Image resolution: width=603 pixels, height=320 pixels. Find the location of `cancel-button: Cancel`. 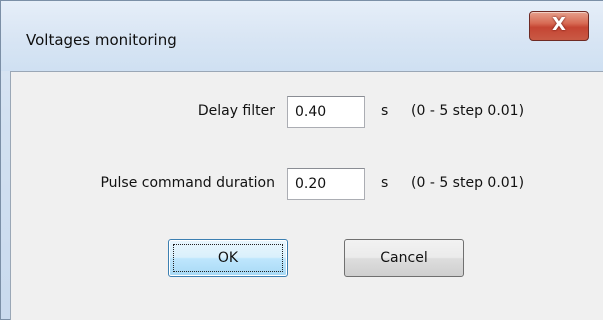

cancel-button: Cancel is located at coordinates (404, 258).